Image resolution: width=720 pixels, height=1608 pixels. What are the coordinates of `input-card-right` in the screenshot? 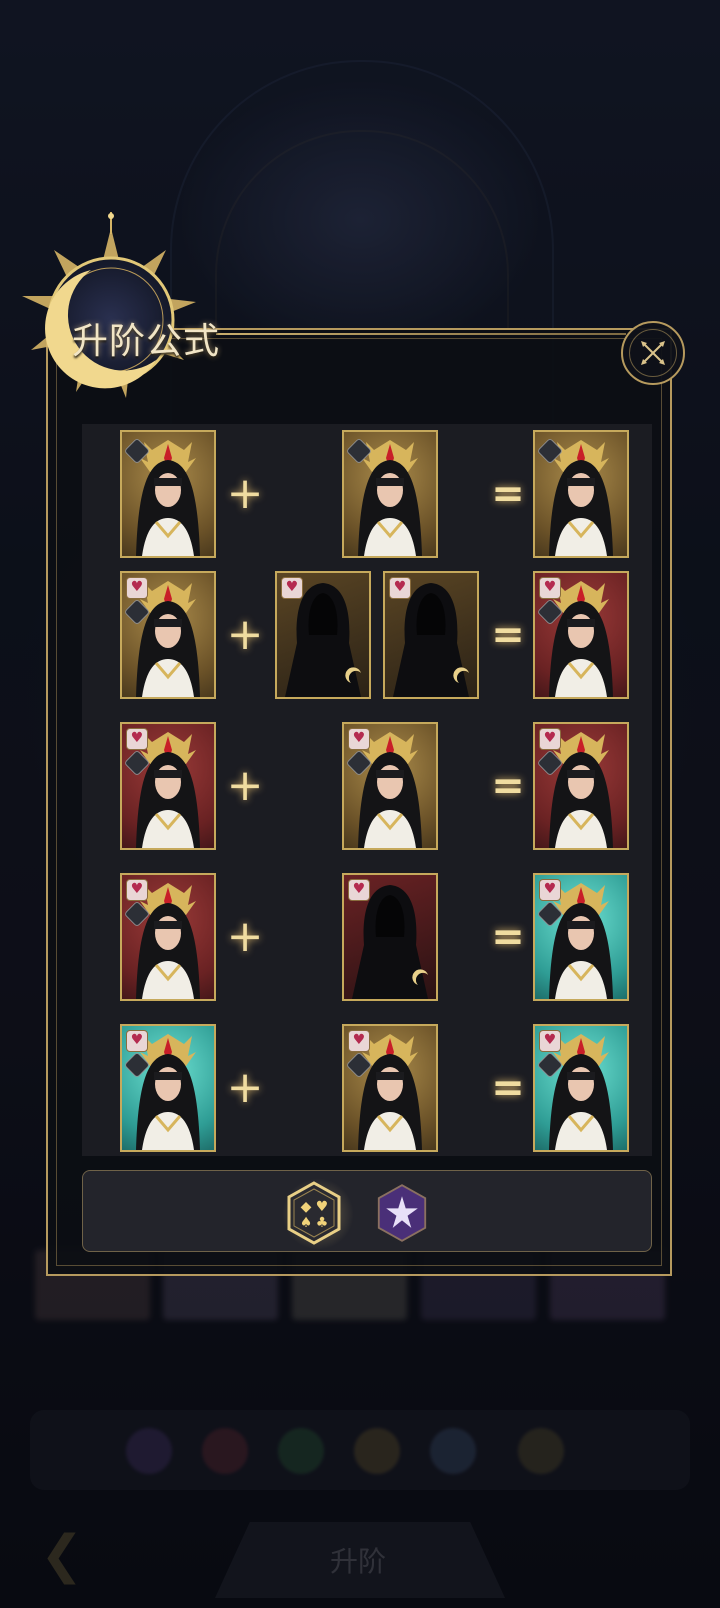 It's located at (390, 494).